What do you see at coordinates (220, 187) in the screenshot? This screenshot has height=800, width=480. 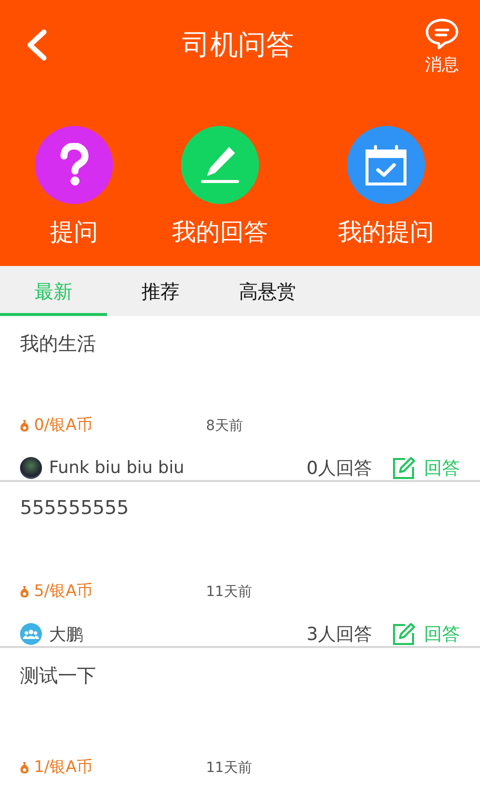 I see `shortcut-button: 我的回答` at bounding box center [220, 187].